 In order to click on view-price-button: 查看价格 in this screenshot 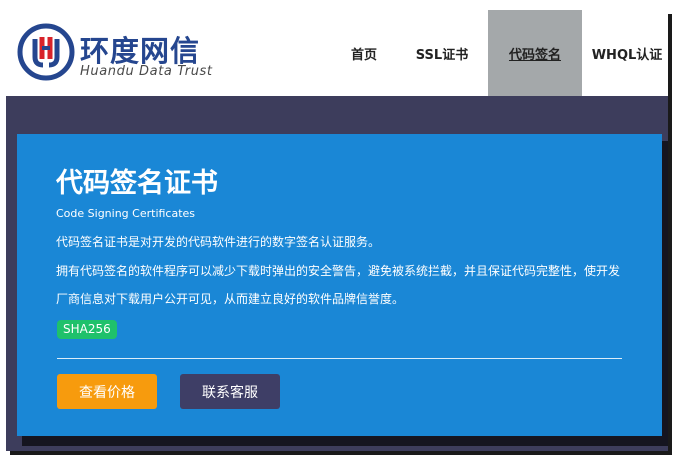, I will do `click(107, 391)`.